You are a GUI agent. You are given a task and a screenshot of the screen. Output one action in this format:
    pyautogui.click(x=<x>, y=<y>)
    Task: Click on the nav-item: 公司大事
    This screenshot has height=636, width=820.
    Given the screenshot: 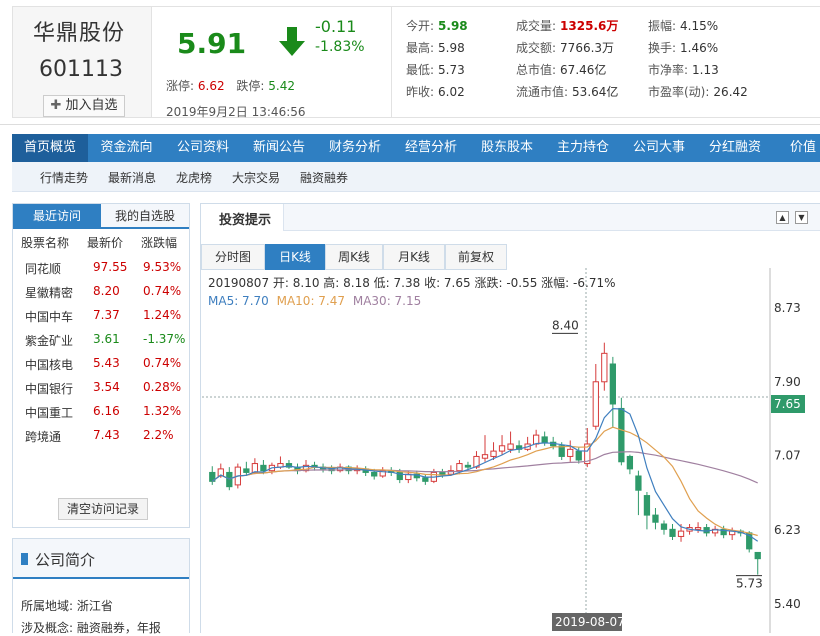 What is the action you would take?
    pyautogui.click(x=659, y=148)
    